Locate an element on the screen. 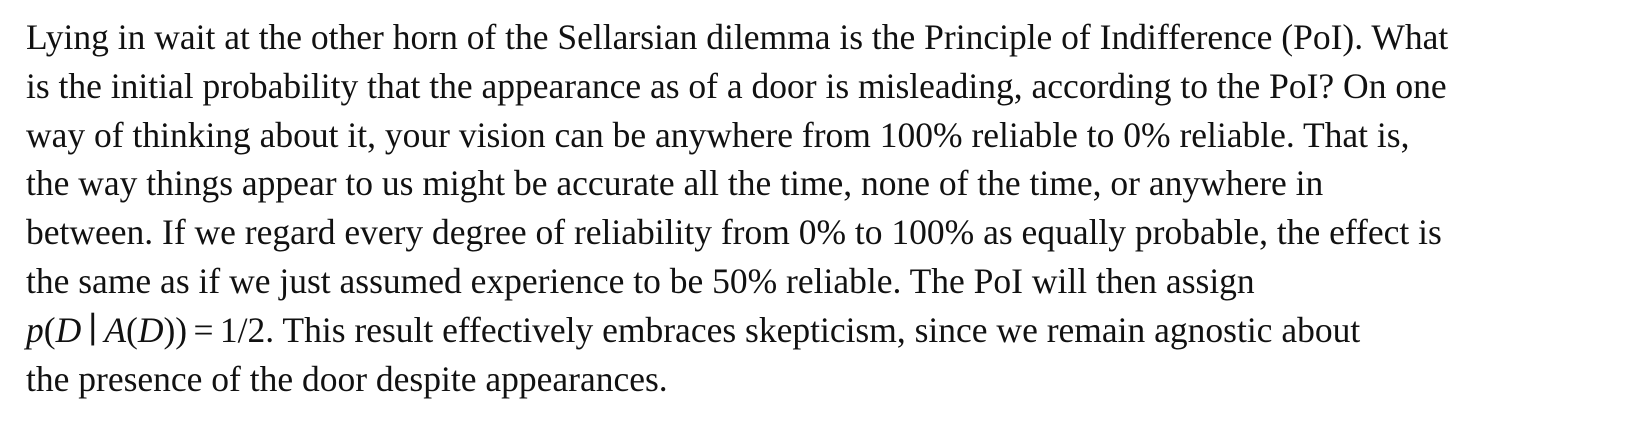 The width and height of the screenshot is (1642, 428). formula-equals: = is located at coordinates (203, 329).